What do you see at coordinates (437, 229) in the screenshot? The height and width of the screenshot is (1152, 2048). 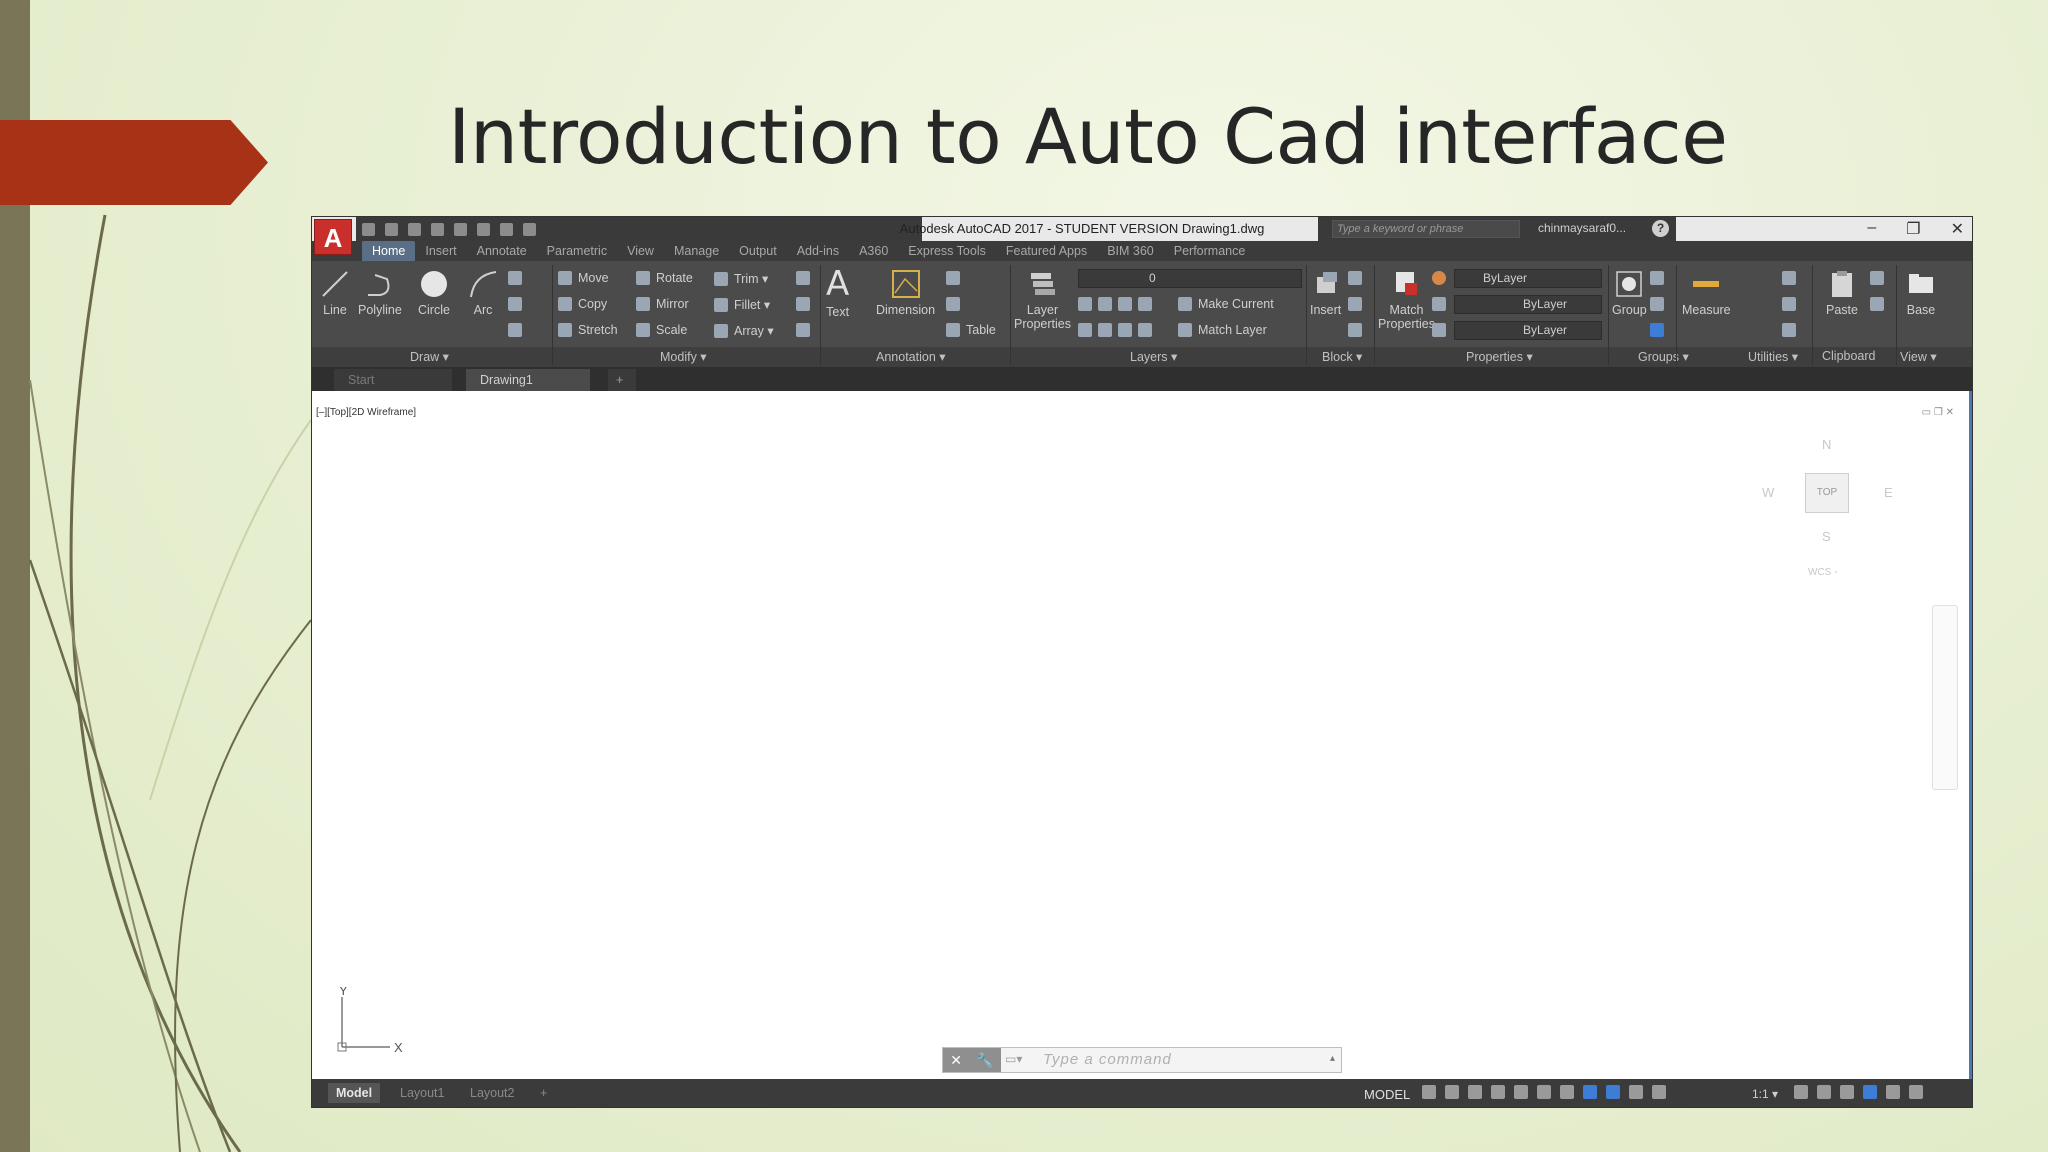 I see `save-as-icon` at bounding box center [437, 229].